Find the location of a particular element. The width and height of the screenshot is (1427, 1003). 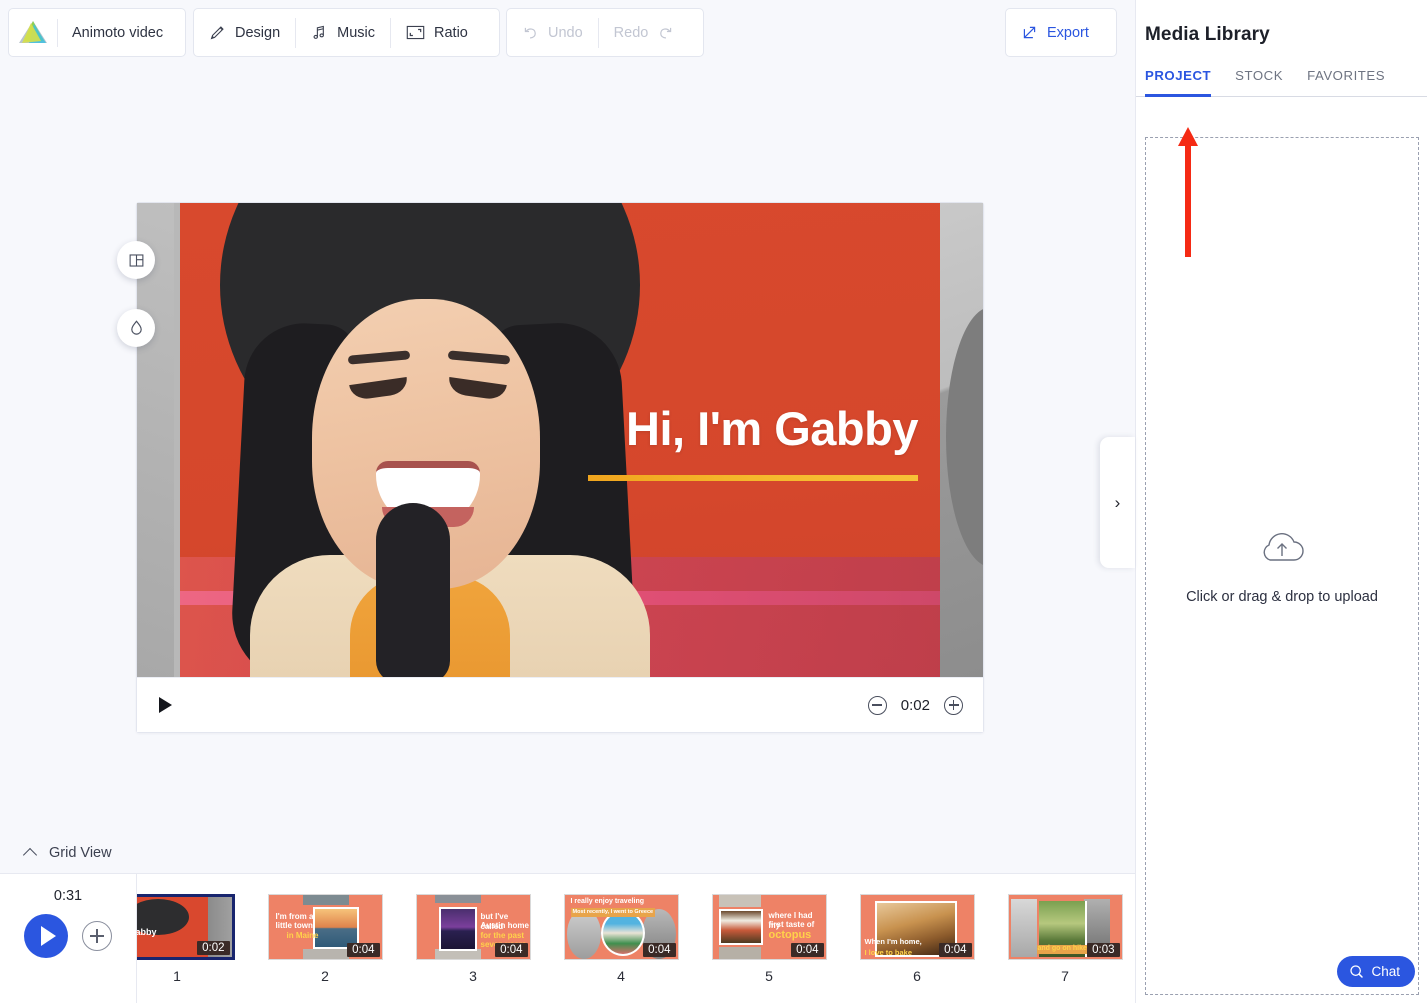

external-link-icon is located at coordinates (1029, 32).